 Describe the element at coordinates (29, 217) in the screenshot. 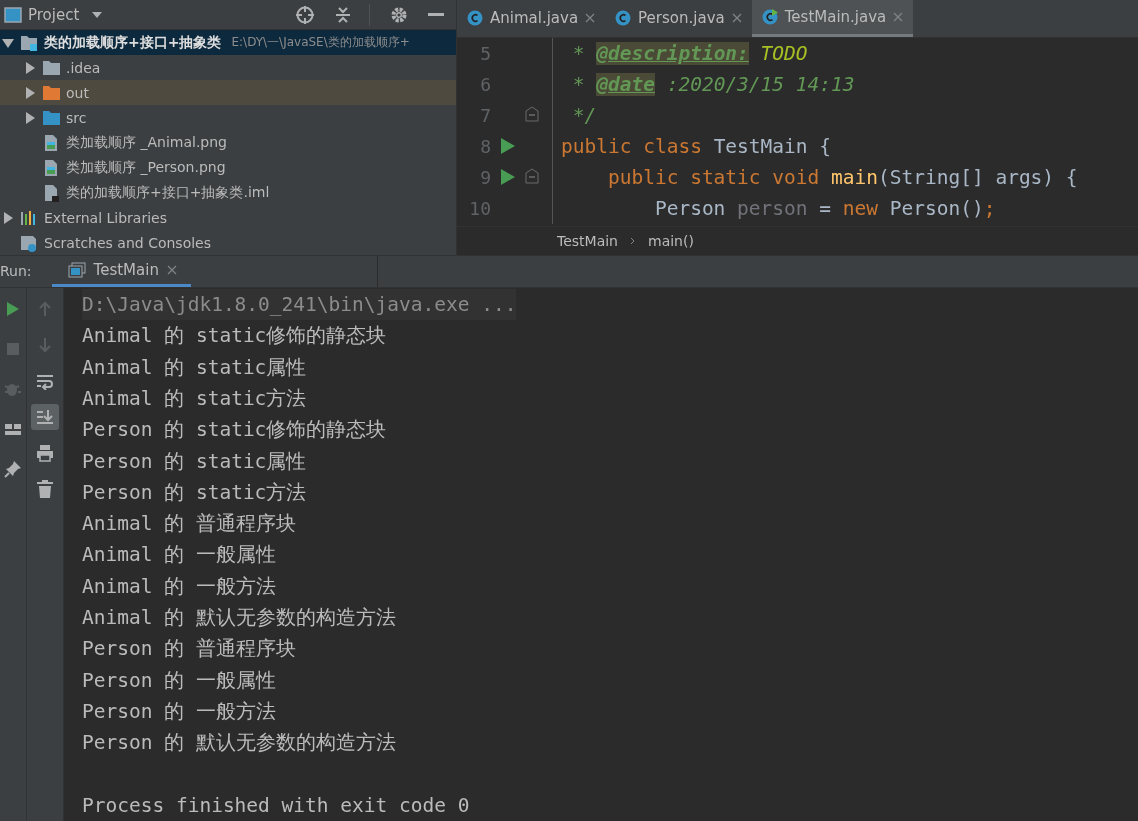

I see `library-icon` at that location.